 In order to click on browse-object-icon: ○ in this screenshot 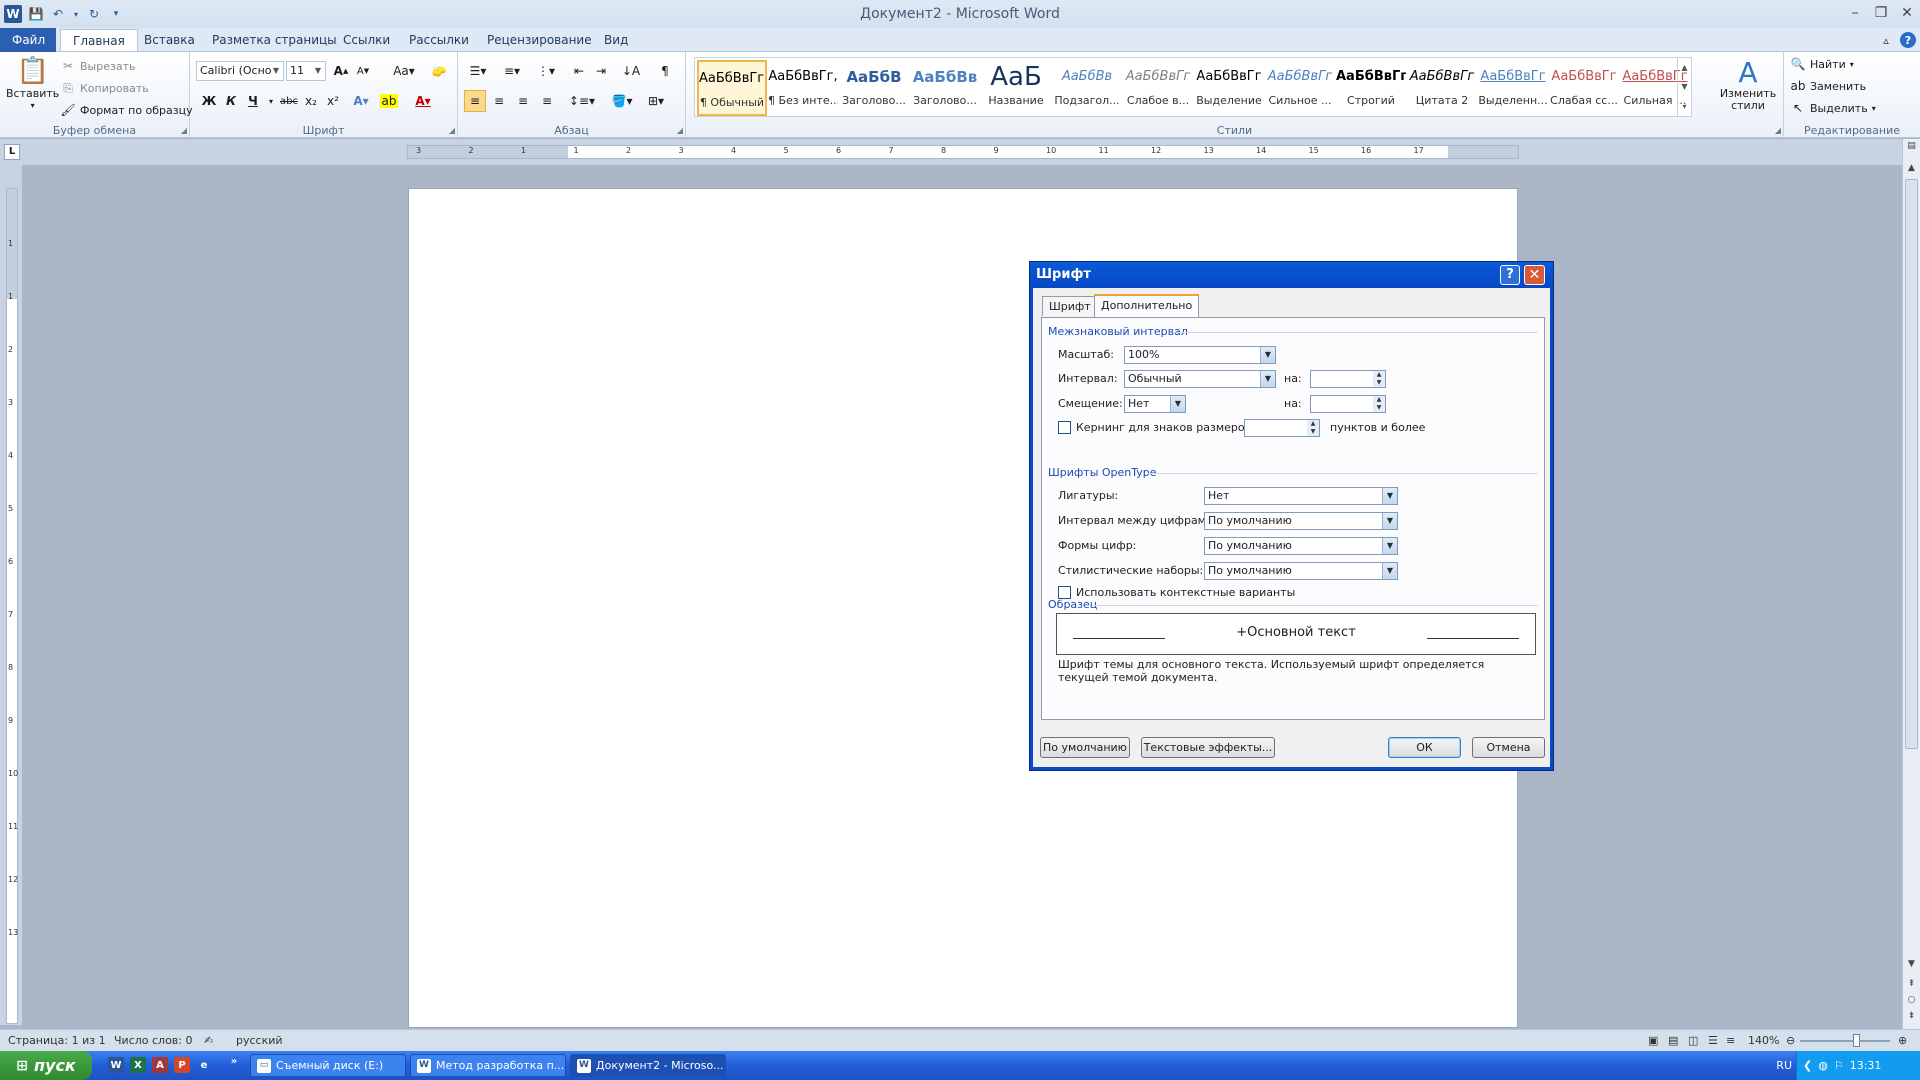, I will do `click(1911, 1002)`.